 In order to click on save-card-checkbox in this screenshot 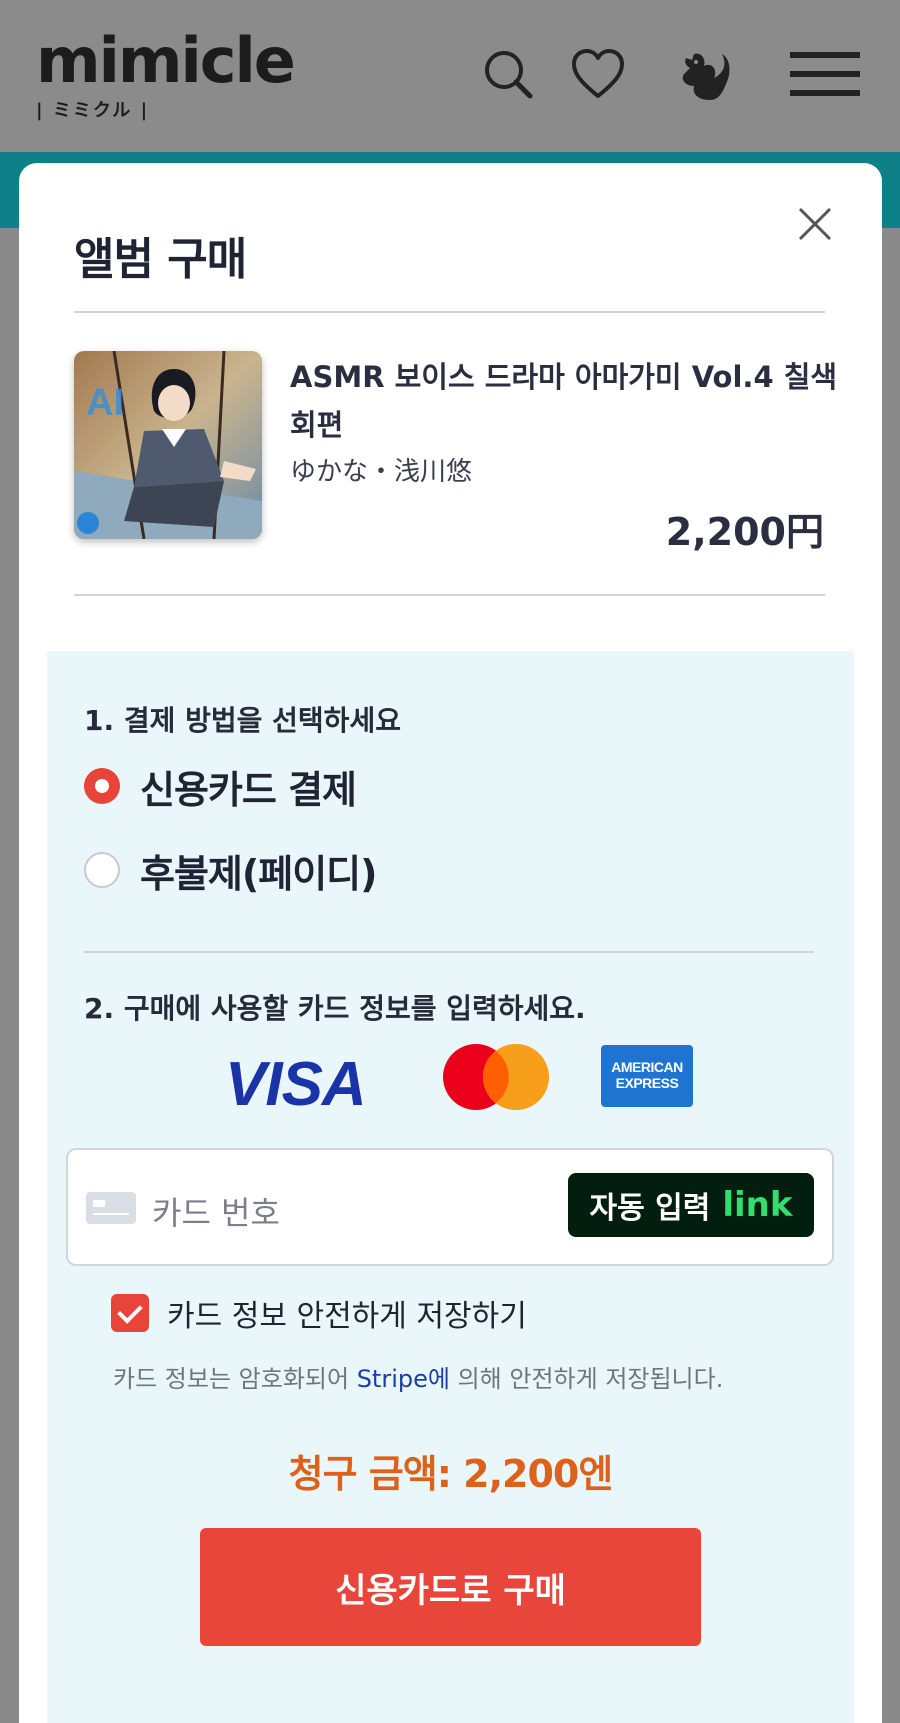, I will do `click(130, 1313)`.